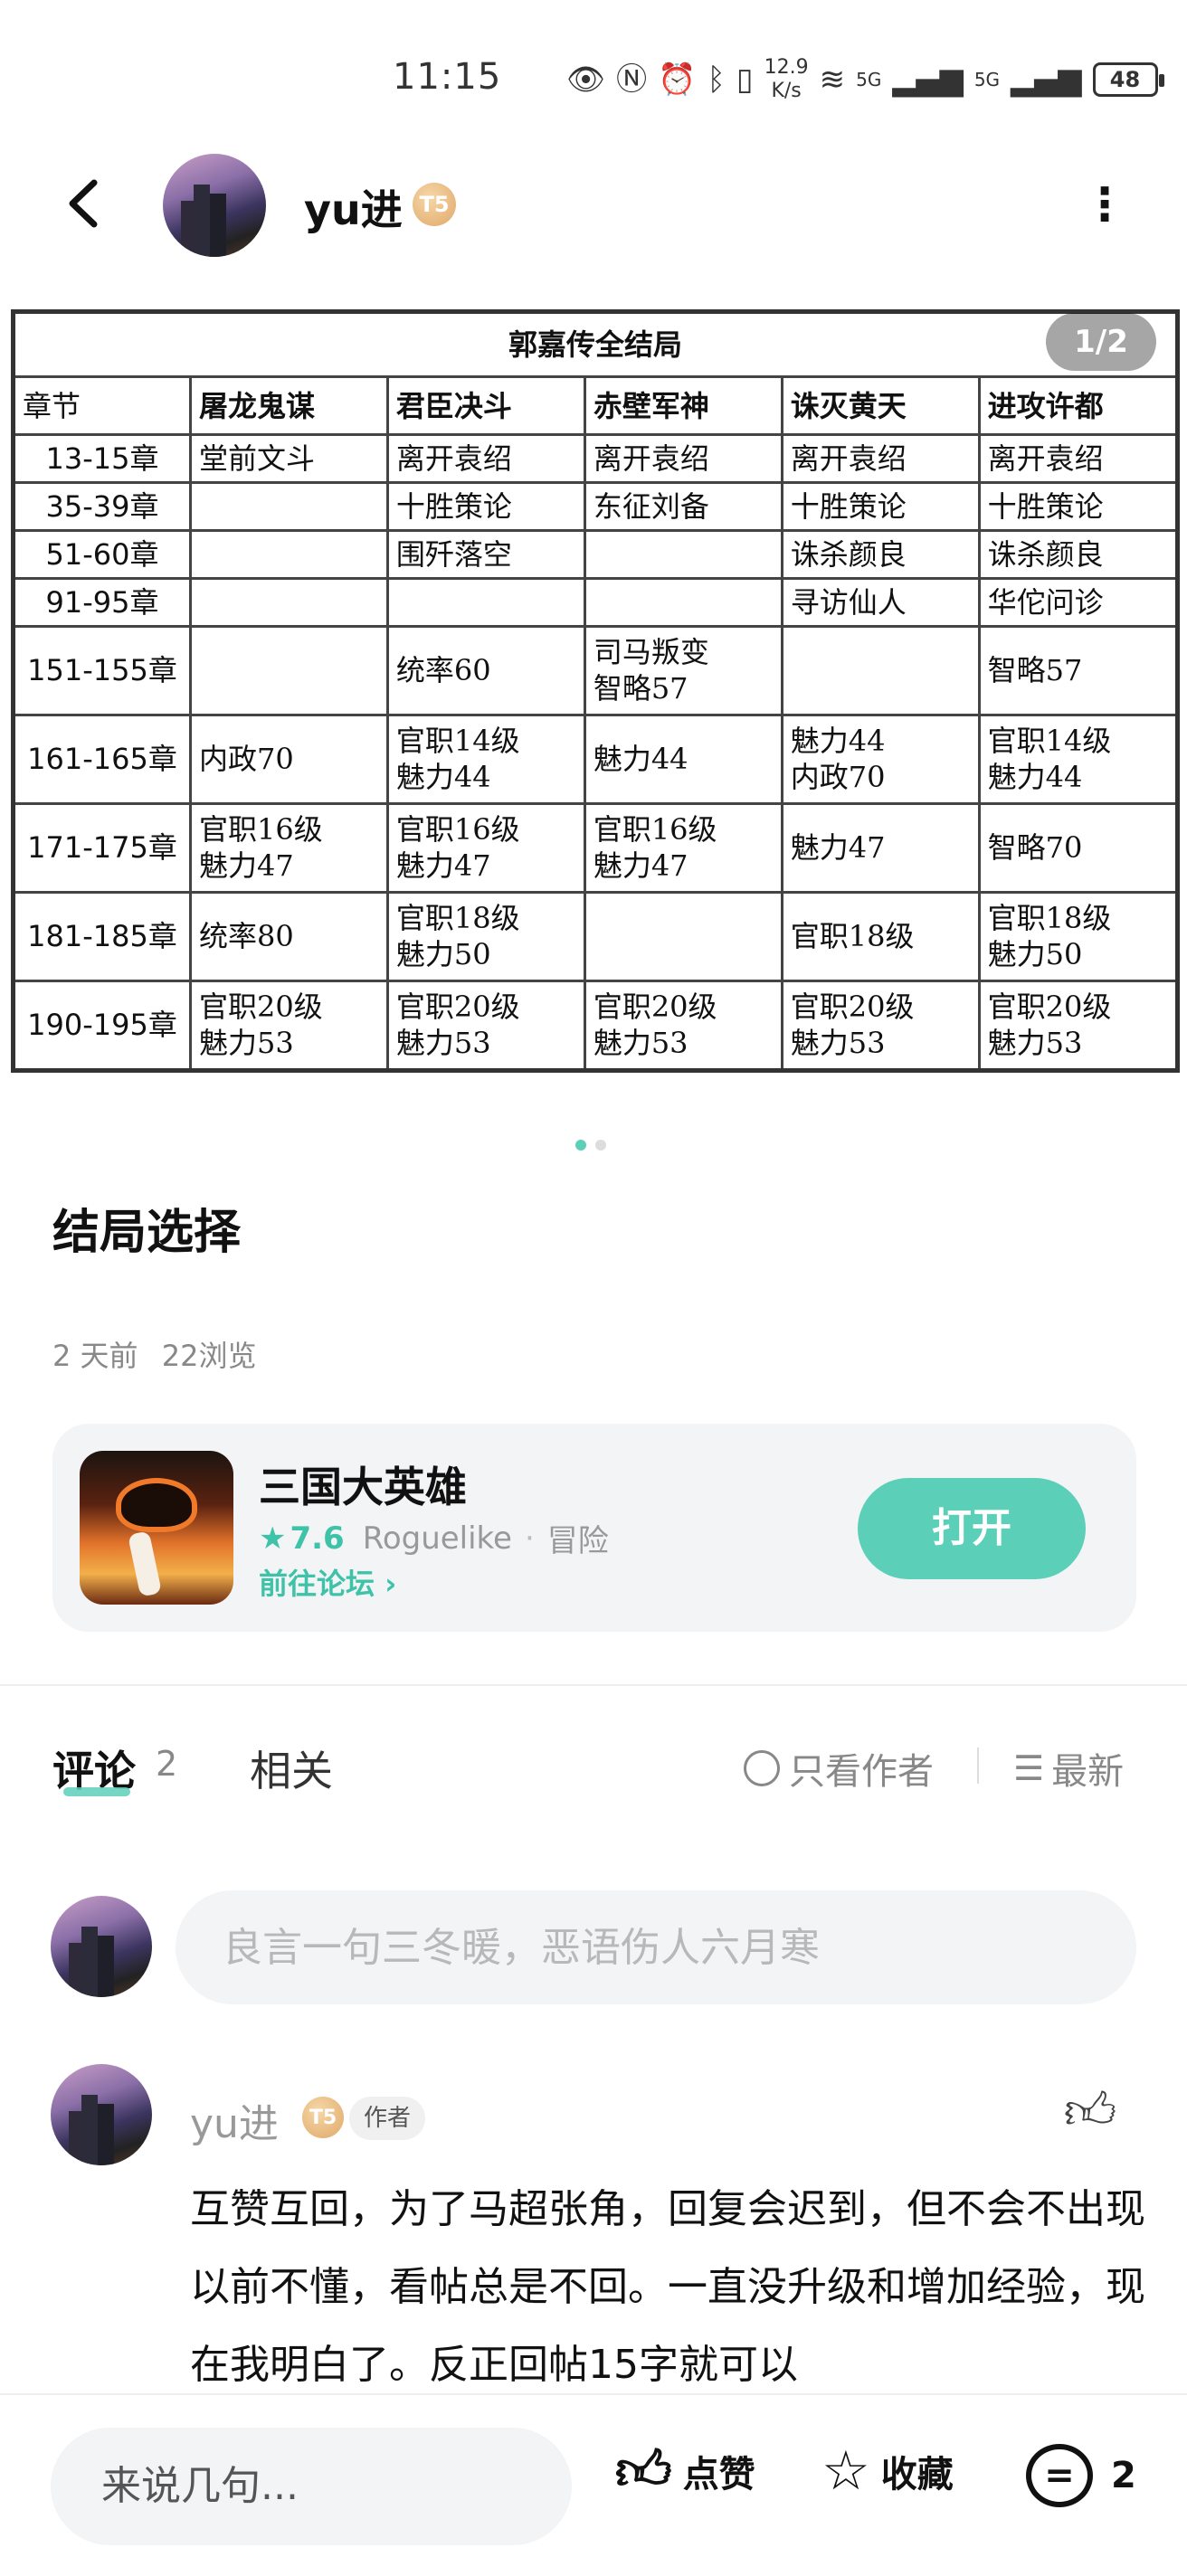 The height and width of the screenshot is (2576, 1187). Describe the element at coordinates (656, 1947) in the screenshot. I see `comment-input` at that location.